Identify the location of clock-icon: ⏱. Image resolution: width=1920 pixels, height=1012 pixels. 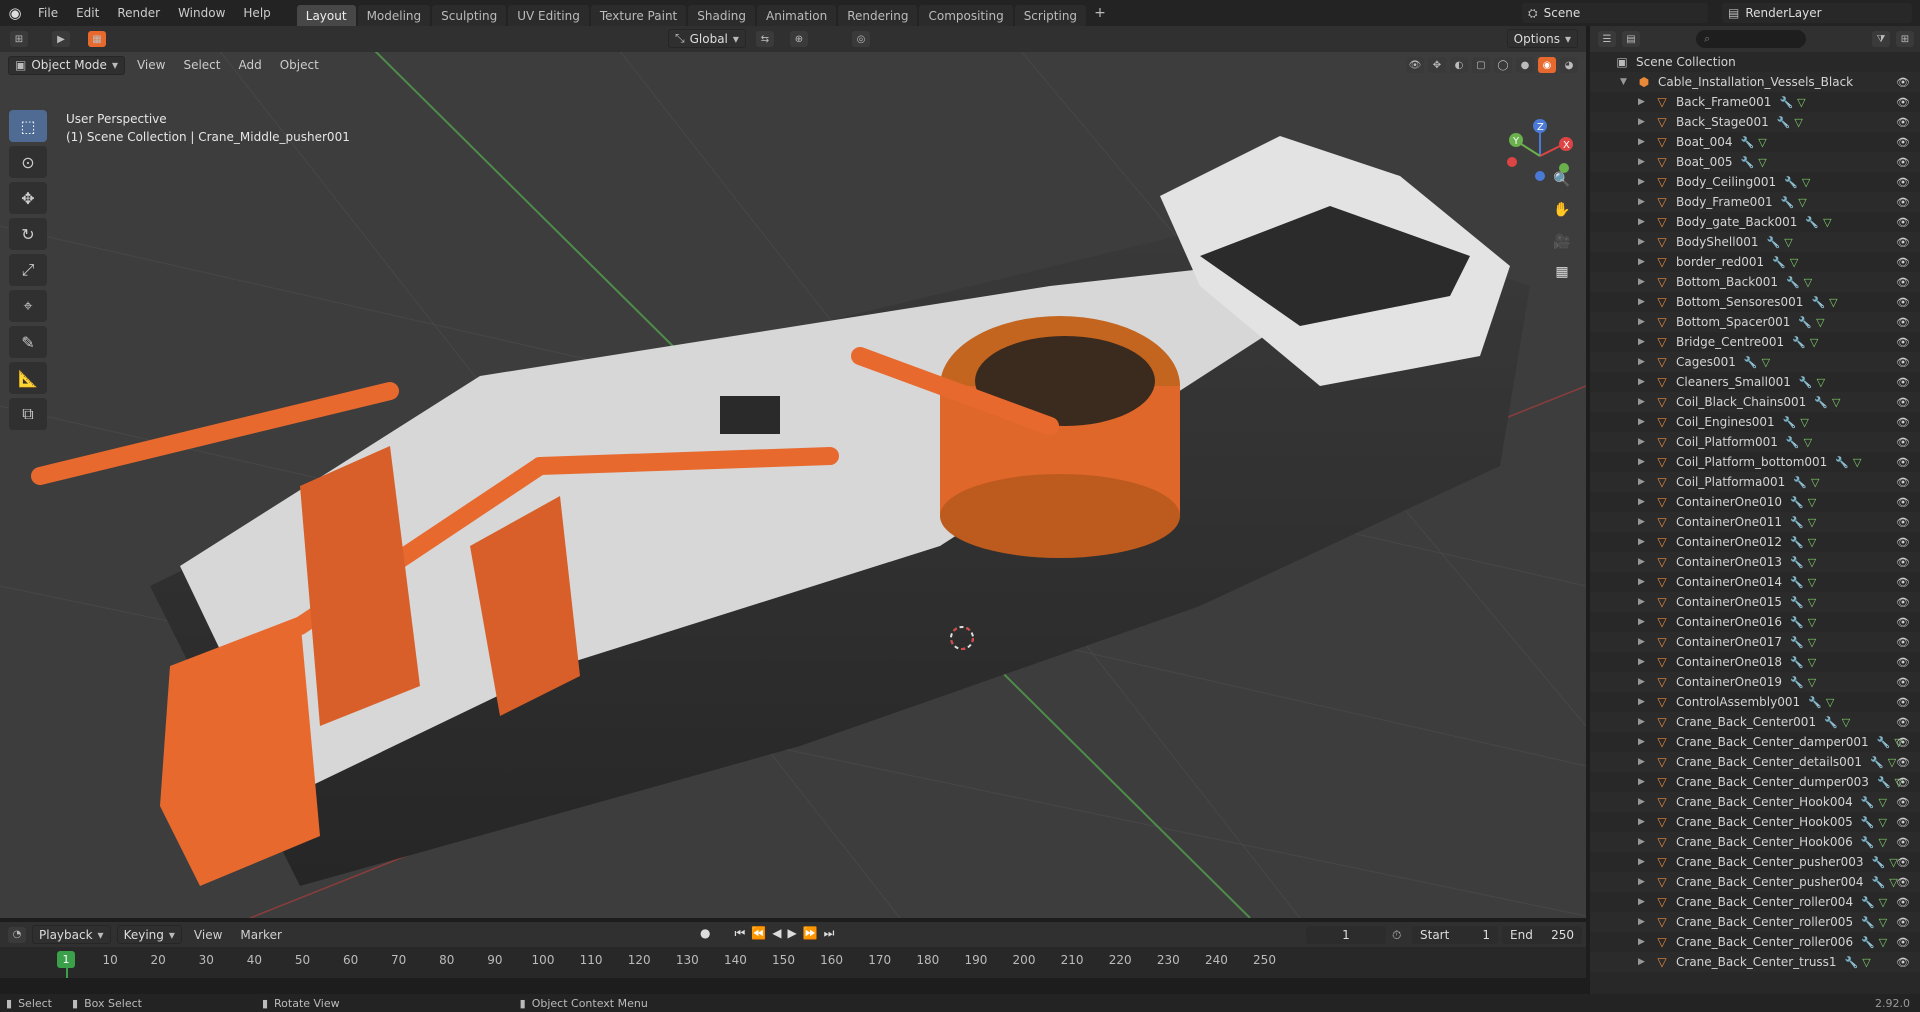
(1396, 935).